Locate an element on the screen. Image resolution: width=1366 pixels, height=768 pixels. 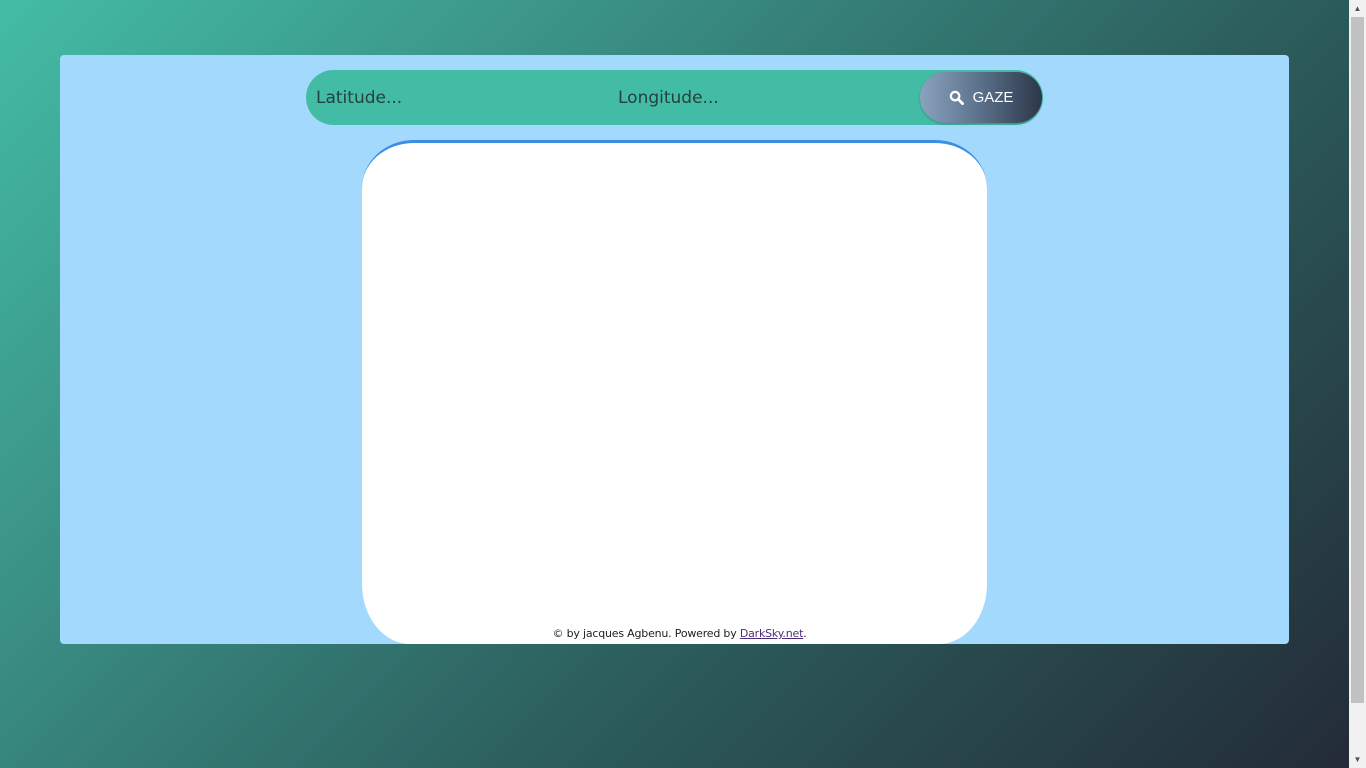
vertical-scrollbar: ▲ ▼ is located at coordinates (1357, 384).